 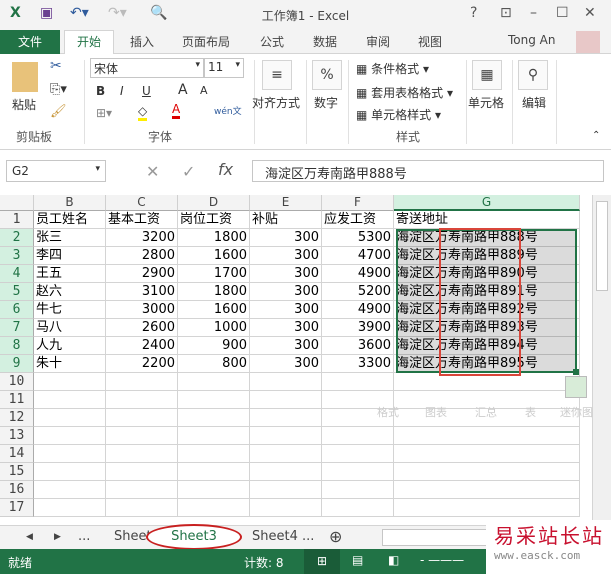 What do you see at coordinates (357, 560) in the screenshot?
I see `page-layout-view-icon: ▤` at bounding box center [357, 560].